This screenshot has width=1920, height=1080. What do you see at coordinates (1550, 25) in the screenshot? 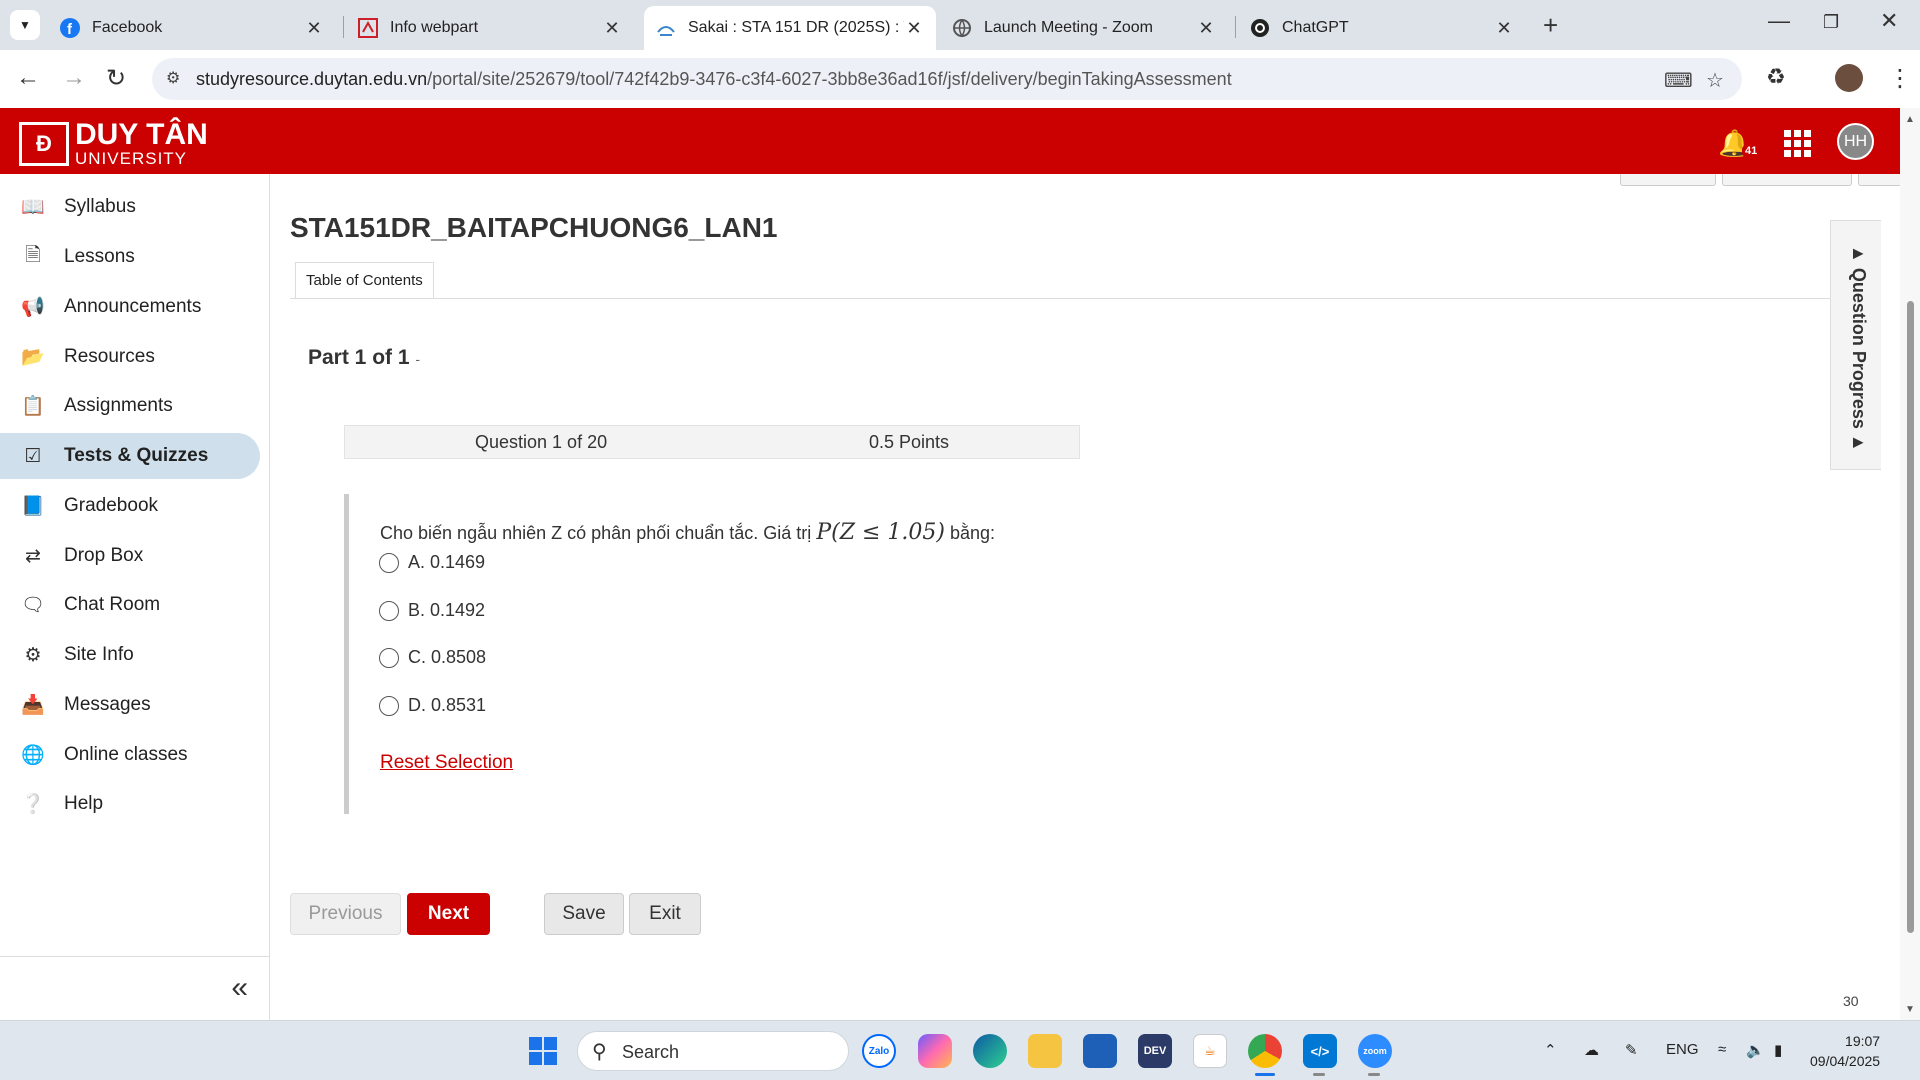
I see `new-tab-icon: +` at bounding box center [1550, 25].